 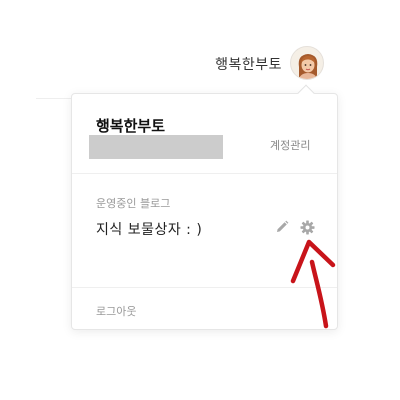 I want to click on footer-divider, so click(x=204, y=287).